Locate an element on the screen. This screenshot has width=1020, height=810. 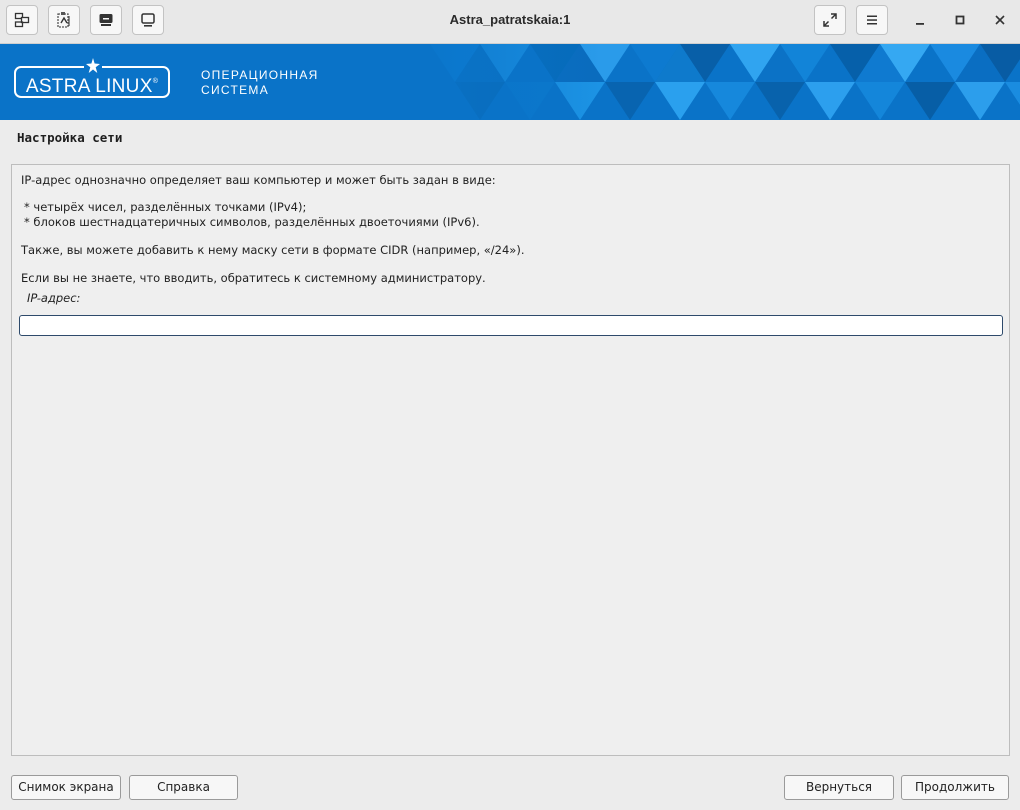
close-button is located at coordinates (1000, 20).